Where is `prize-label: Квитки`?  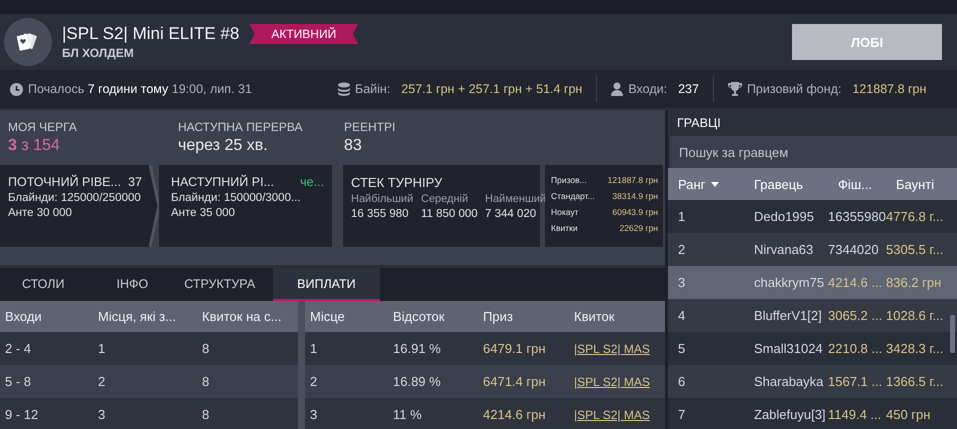 prize-label: Квитки is located at coordinates (564, 228).